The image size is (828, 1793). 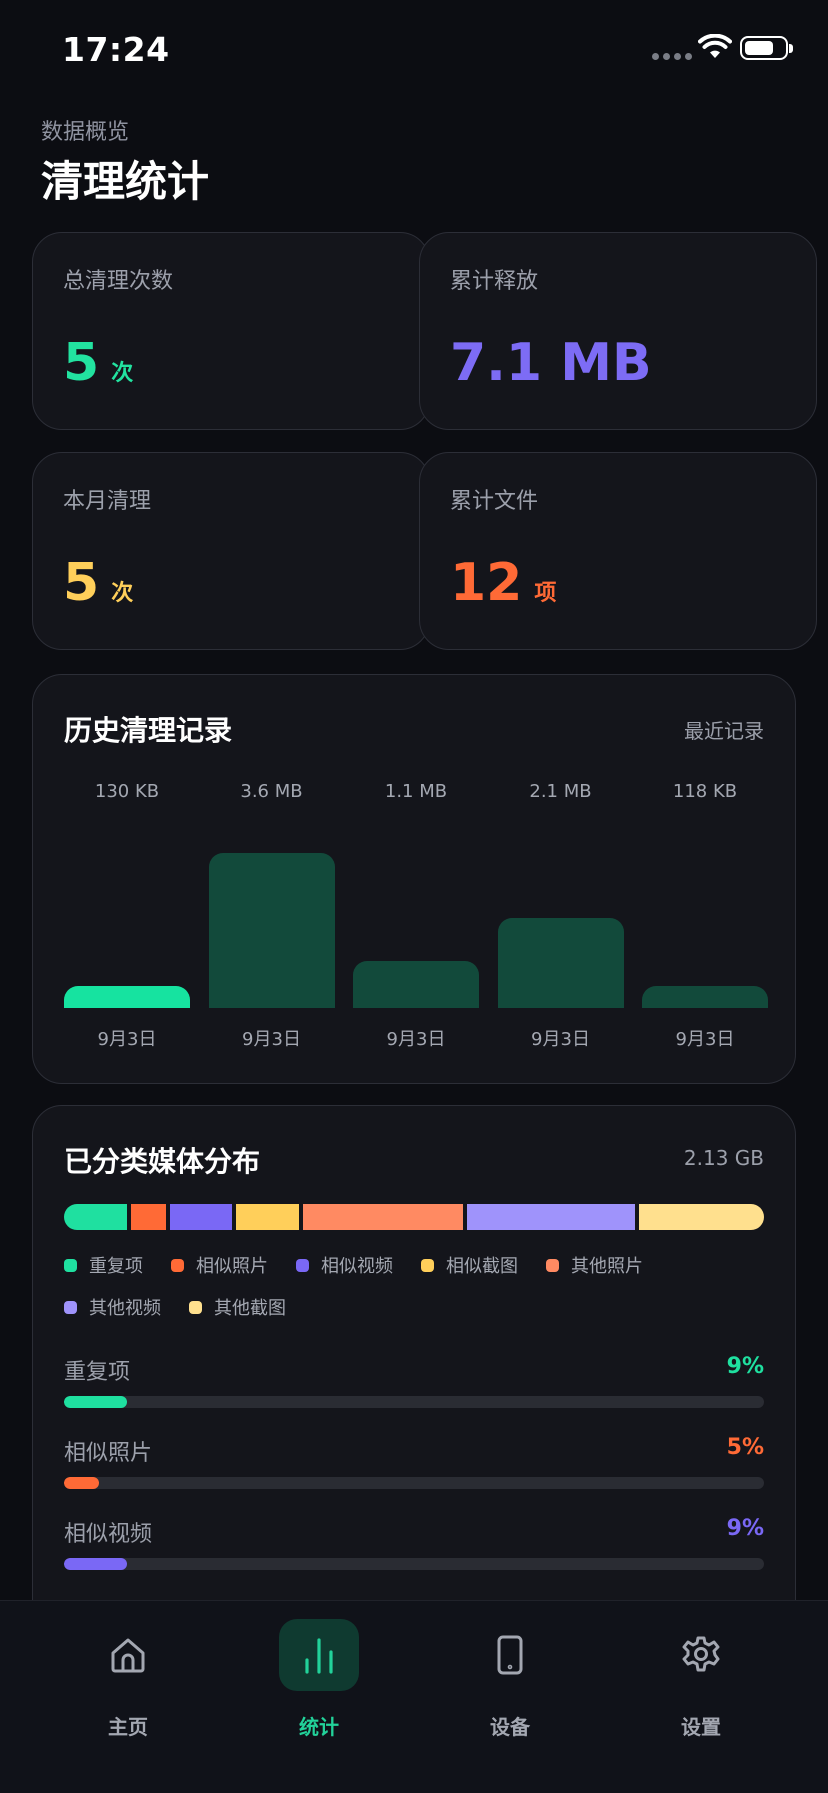 I want to click on legend-item: 其他截图, so click(x=237, y=1307).